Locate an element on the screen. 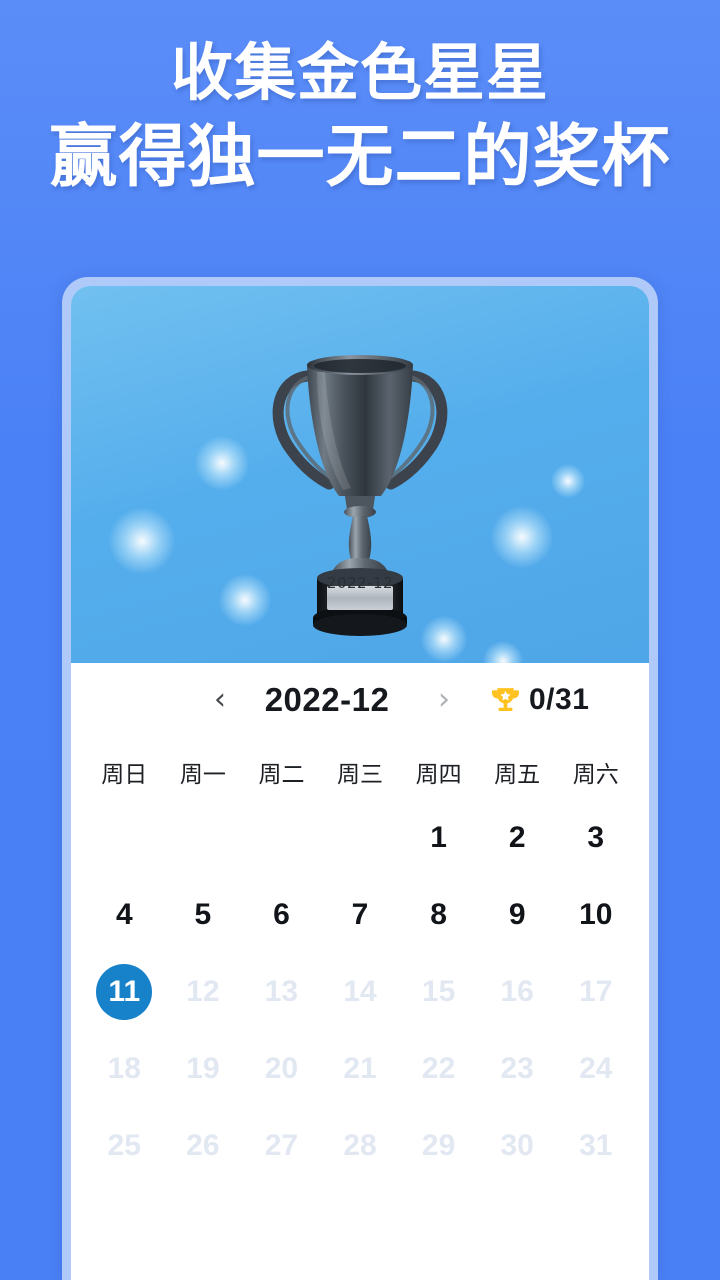  weekday-label: 周六 is located at coordinates (595, 774).